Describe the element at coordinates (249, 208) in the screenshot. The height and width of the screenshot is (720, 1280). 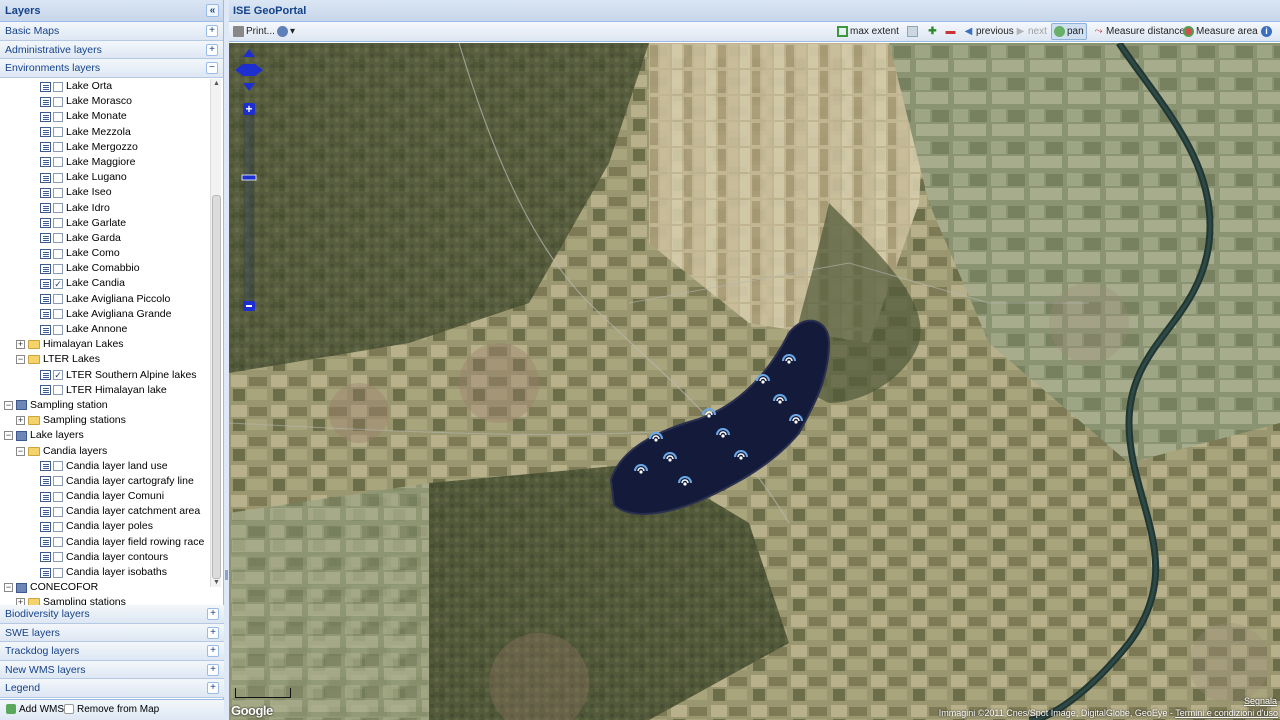
I see `zoom-slider-track` at that location.